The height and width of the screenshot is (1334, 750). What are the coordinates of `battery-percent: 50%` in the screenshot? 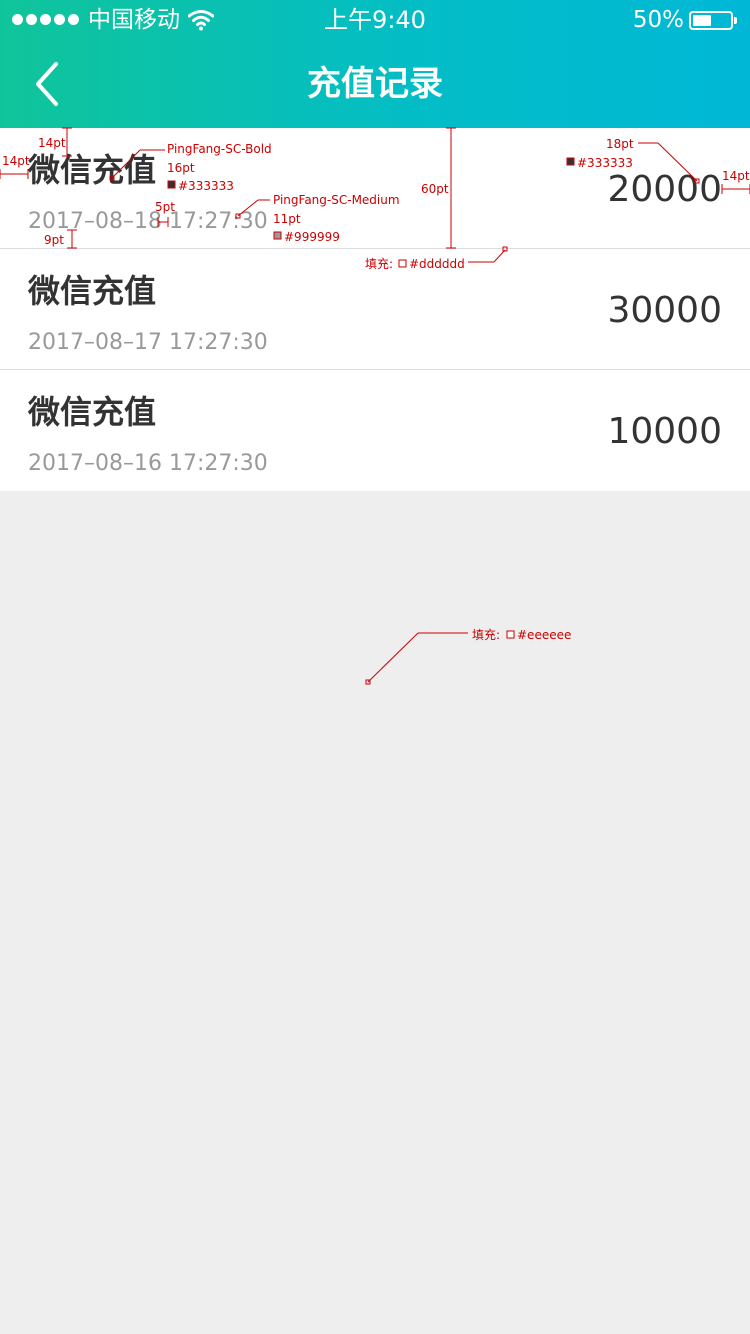 It's located at (658, 20).